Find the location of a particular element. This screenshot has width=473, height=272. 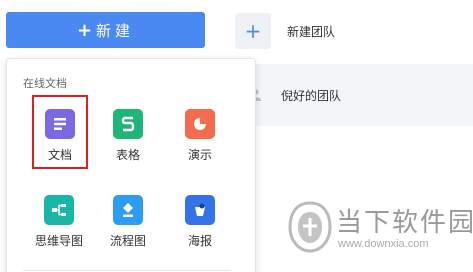

doc-item-label: 思维导图 is located at coordinates (58, 241).